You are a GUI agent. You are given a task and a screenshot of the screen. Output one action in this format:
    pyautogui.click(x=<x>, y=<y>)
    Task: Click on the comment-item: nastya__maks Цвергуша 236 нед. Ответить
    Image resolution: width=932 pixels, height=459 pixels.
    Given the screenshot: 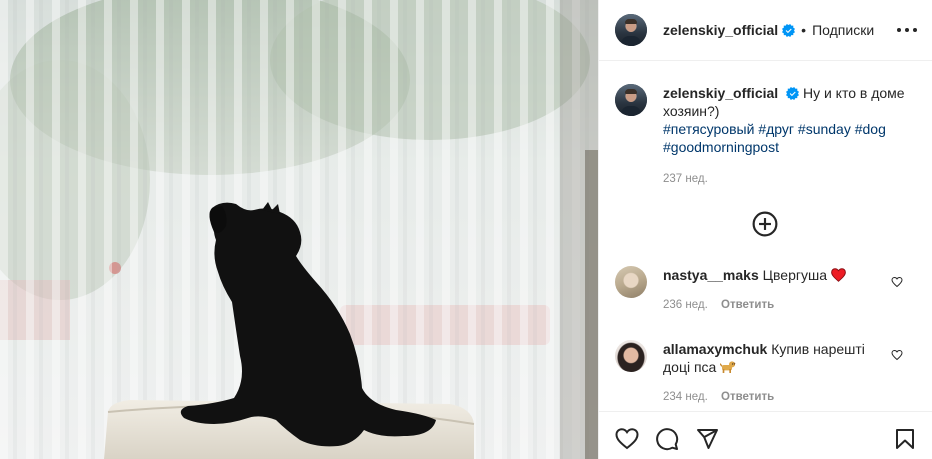 What is the action you would take?
    pyautogui.click(x=766, y=290)
    